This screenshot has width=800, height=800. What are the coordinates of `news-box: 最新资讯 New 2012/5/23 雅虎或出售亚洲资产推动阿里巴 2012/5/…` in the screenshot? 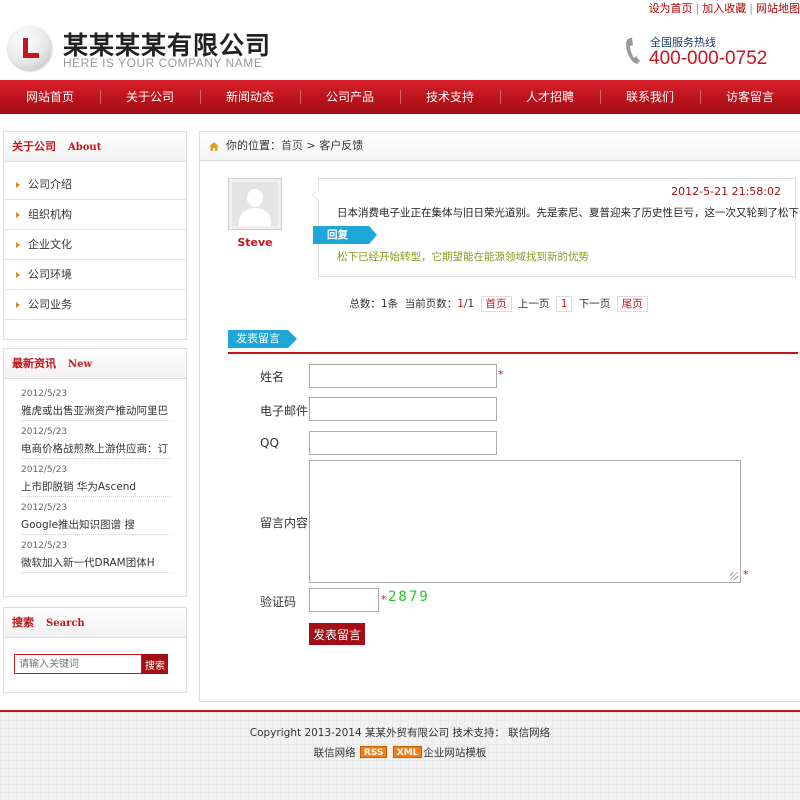 It's located at (95, 472).